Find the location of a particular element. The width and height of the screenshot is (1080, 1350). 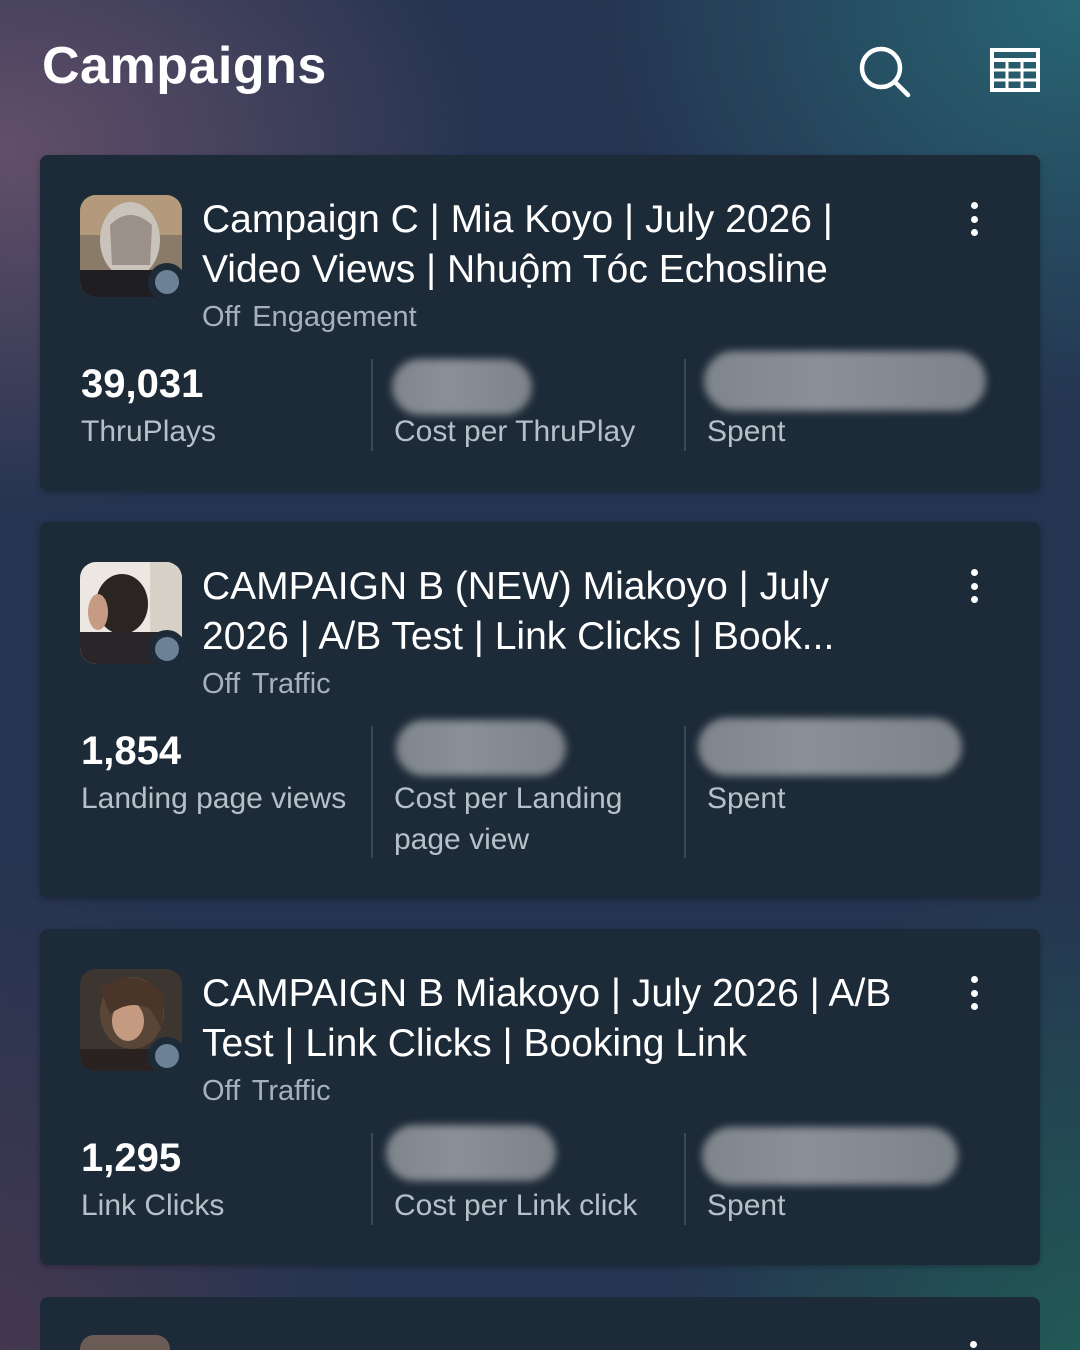

cost-label: Cost per ThruPlay is located at coordinates (515, 431).